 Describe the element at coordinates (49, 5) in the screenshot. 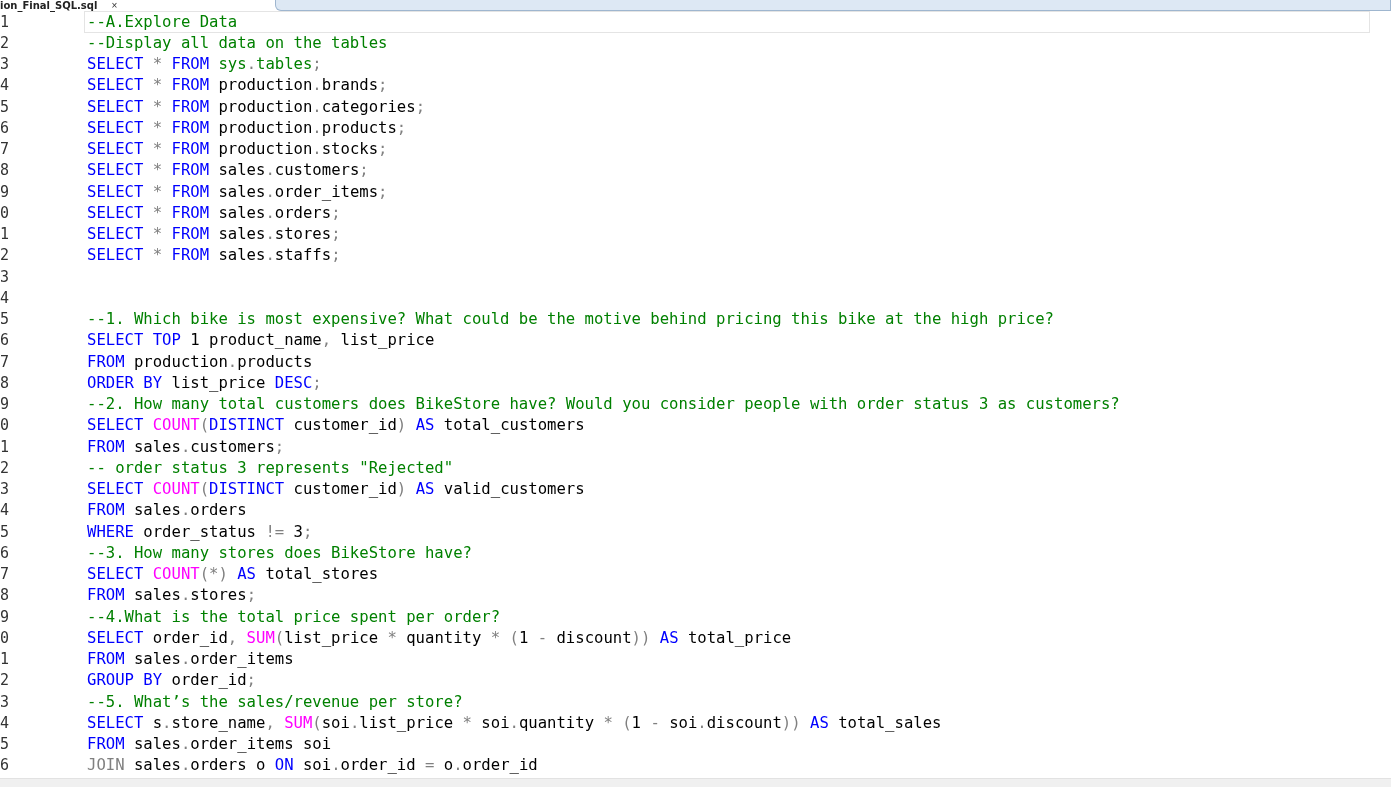

I see `tab-title: ion_Final_SQL.sql` at that location.